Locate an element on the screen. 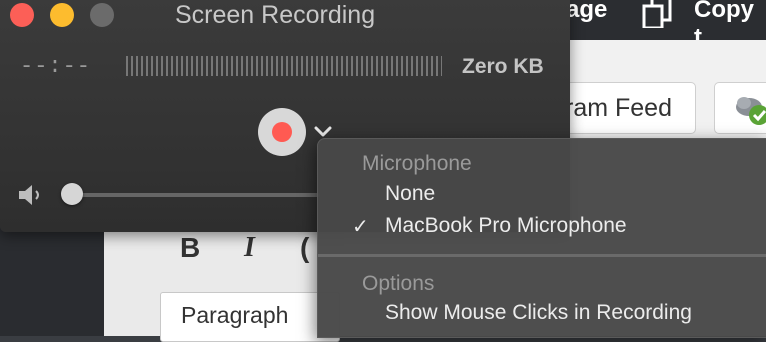  feed-button: ram Feed is located at coordinates (628, 108).